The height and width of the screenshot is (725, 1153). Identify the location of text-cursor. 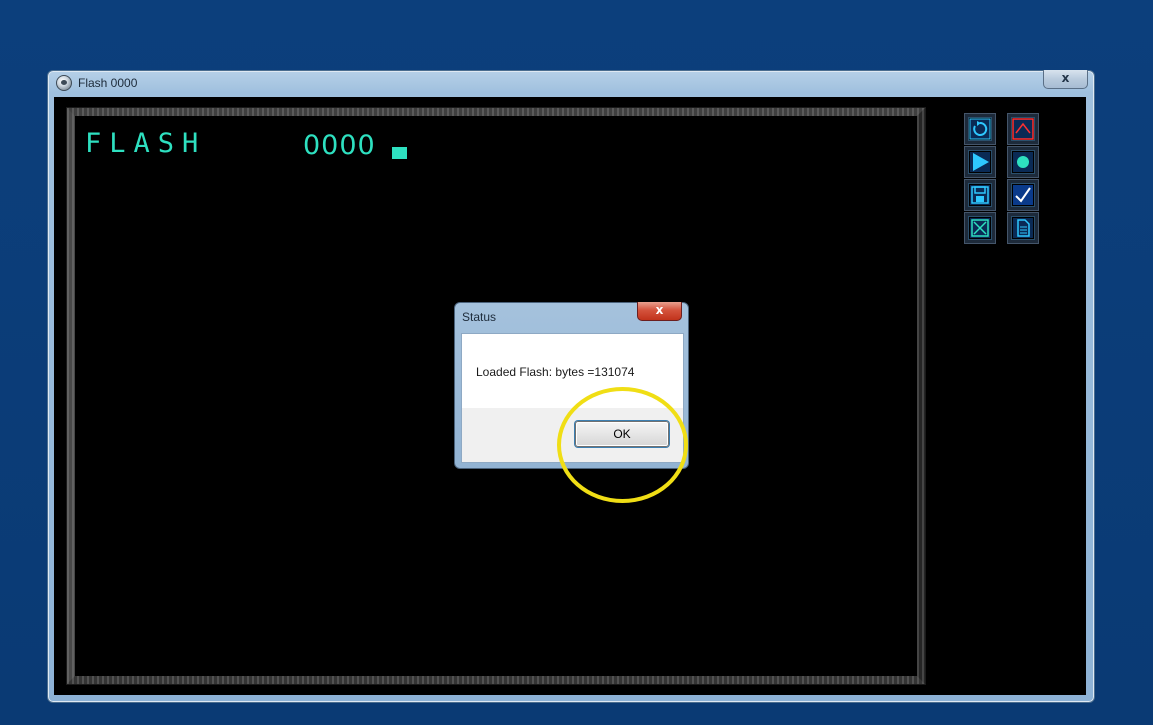
(399, 153).